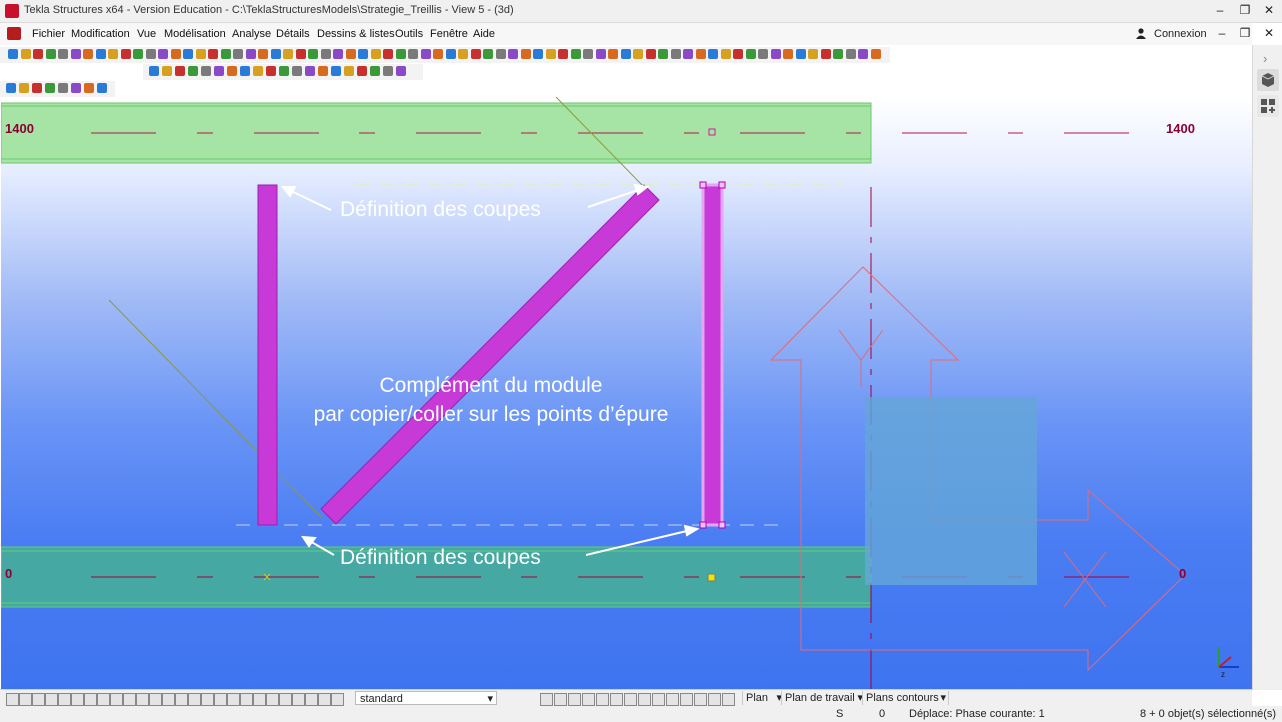  Describe the element at coordinates (484, 34) in the screenshot. I see `menu-aide: Aide` at that location.